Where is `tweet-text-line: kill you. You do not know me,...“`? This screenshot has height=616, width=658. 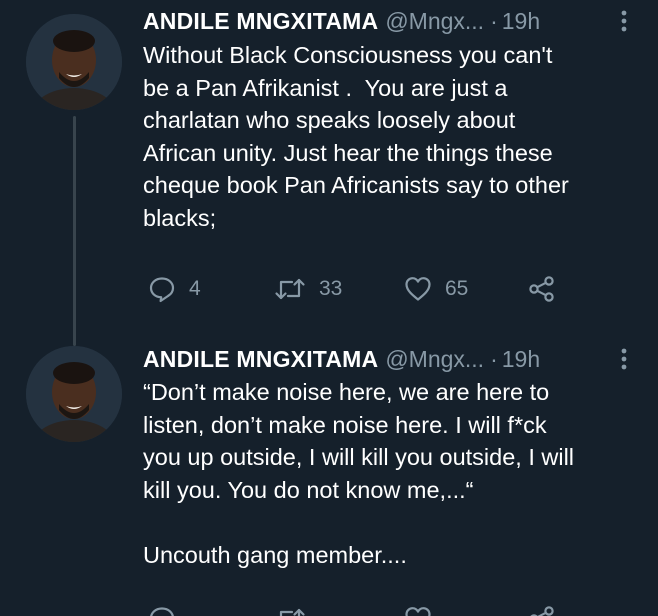 tweet-text-line: kill you. You do not know me,...“ is located at coordinates (308, 489).